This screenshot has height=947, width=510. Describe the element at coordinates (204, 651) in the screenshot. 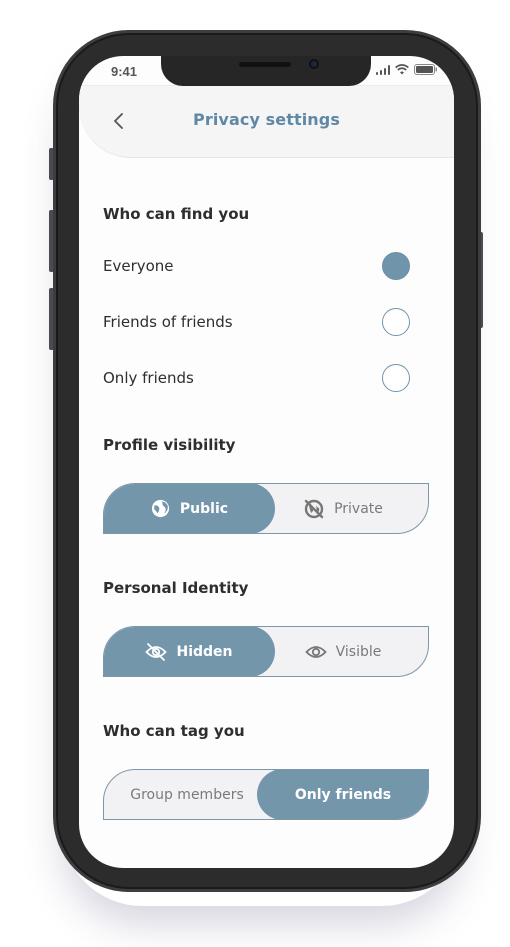

I see `segment-label: Hidden` at that location.